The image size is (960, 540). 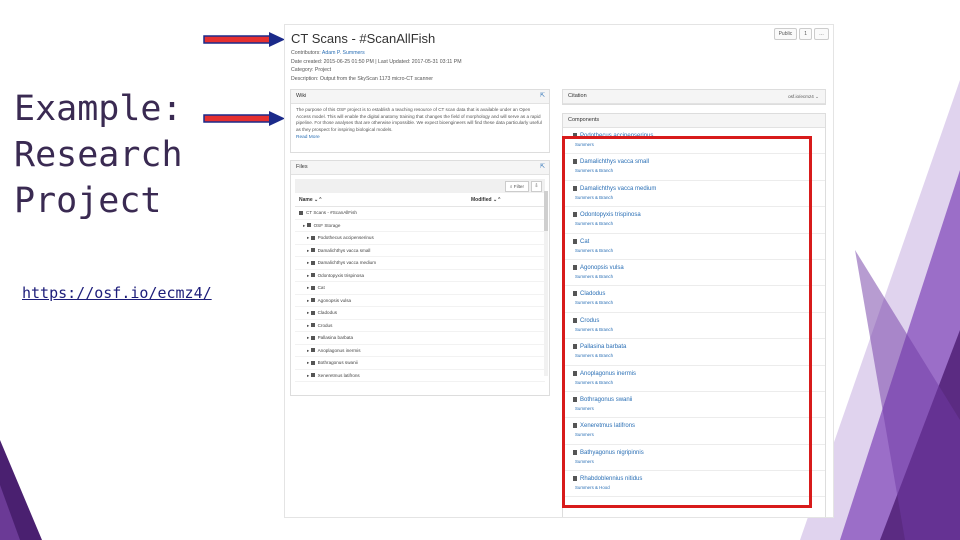 I want to click on arrow-to-title-icon, so click(x=244, y=39).